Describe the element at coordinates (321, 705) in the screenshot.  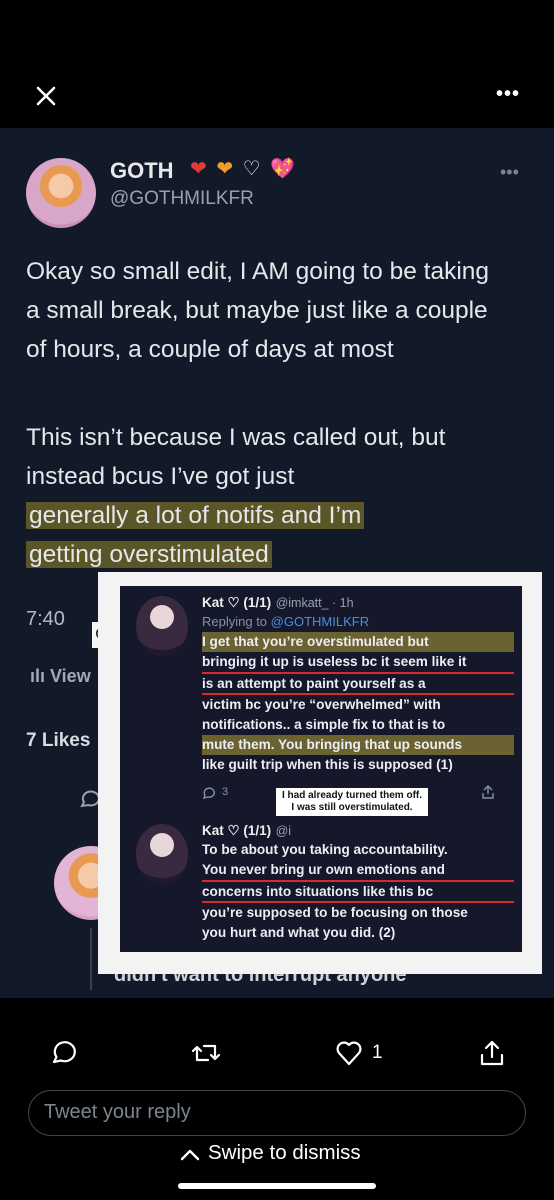
I see `kat-reply-line: victim bc you’re “overwhelmed” with` at that location.